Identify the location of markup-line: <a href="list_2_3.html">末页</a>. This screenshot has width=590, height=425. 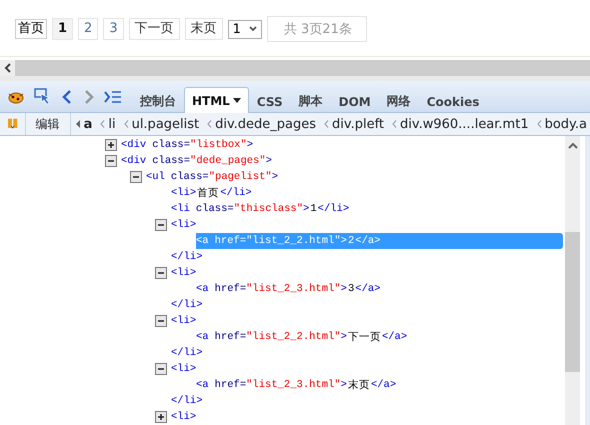
(298, 385).